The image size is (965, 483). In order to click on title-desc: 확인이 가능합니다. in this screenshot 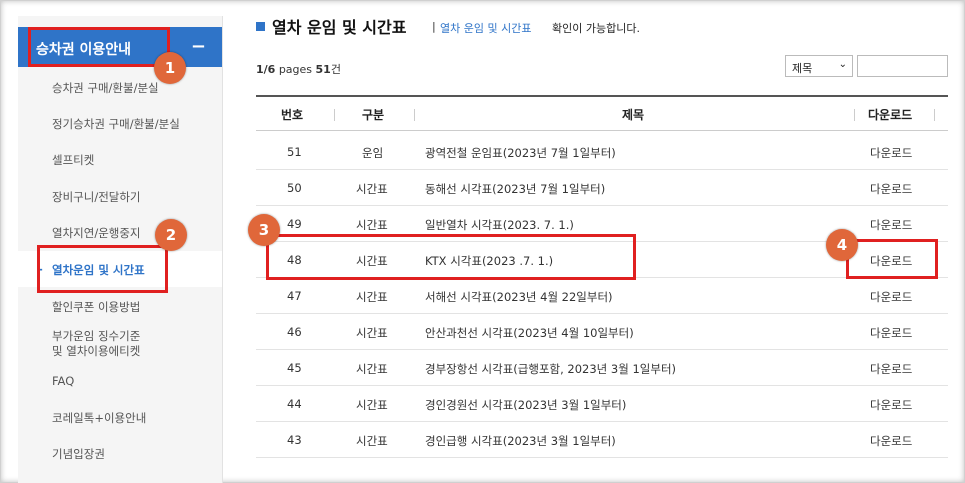, I will do `click(596, 28)`.